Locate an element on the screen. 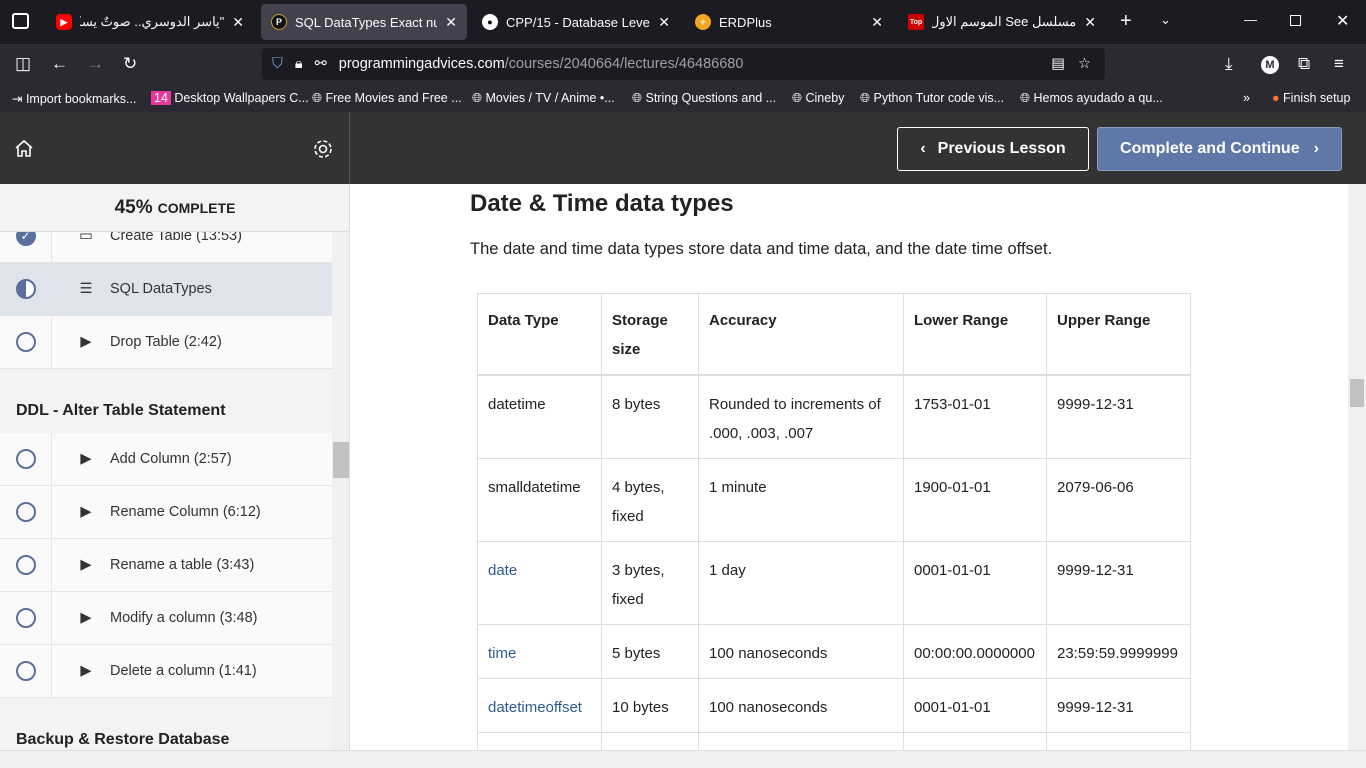  course-progress: 45% COMPLETE is located at coordinates (174, 208).